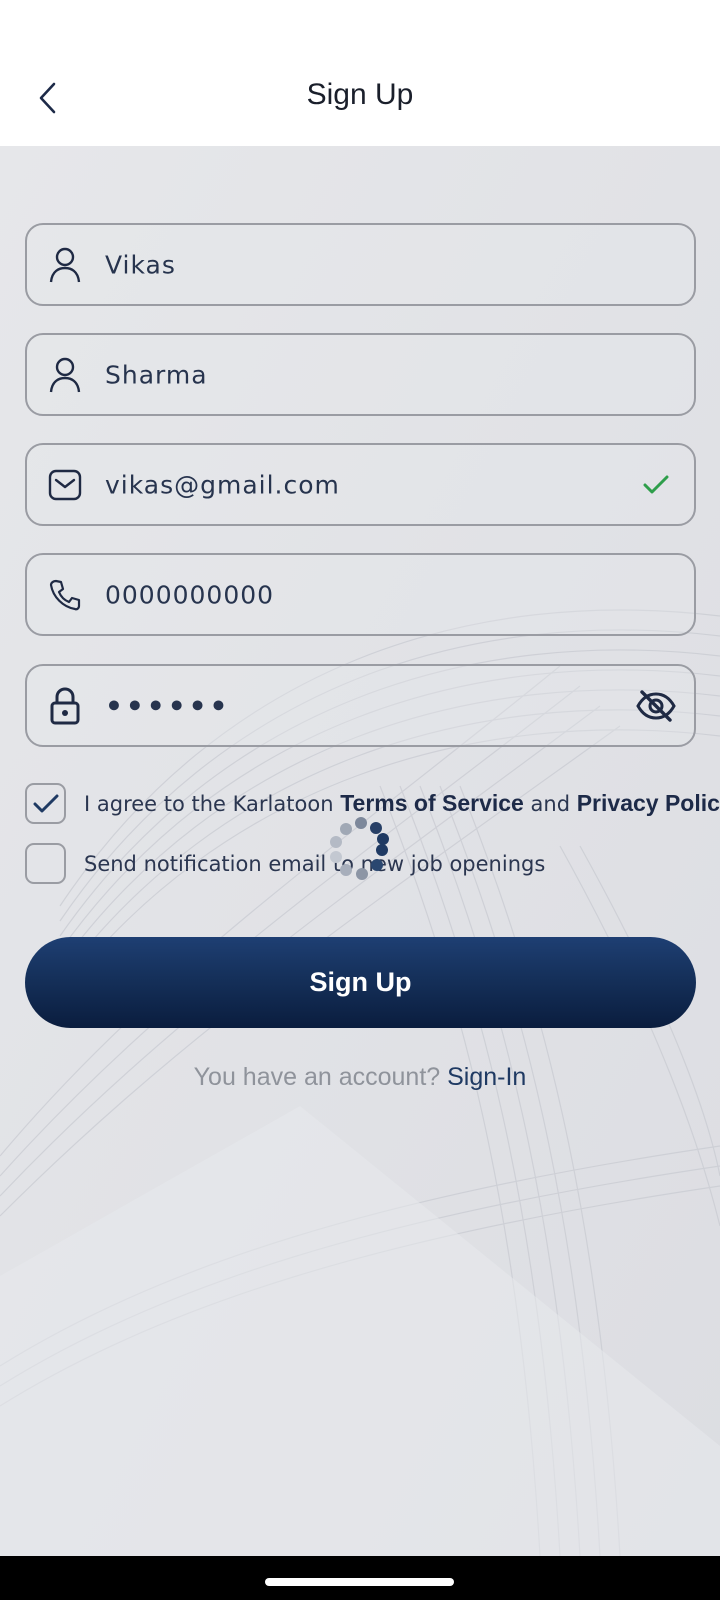 This screenshot has height=1600, width=720. Describe the element at coordinates (190, 594) in the screenshot. I see `phone-value: 0000000000` at that location.